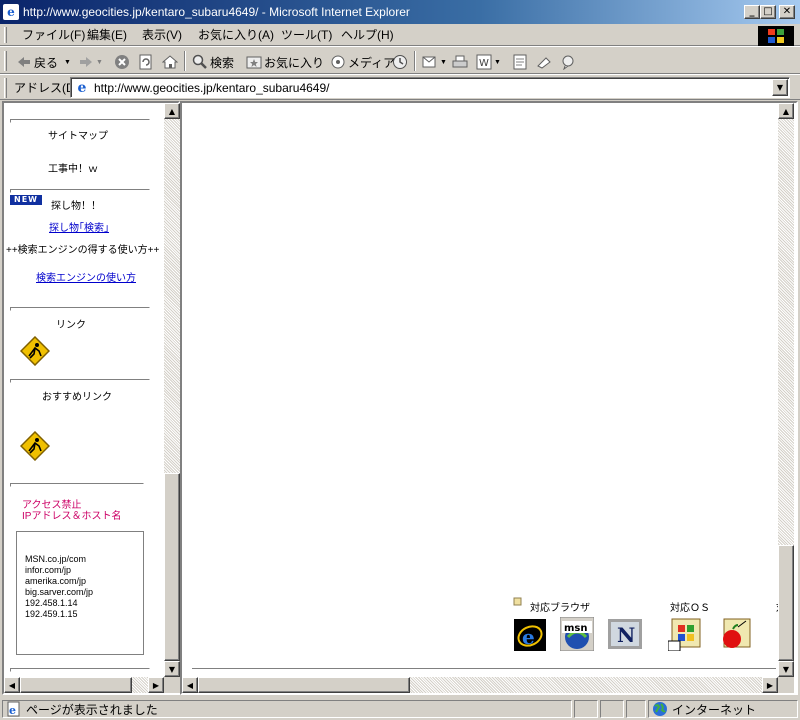  I want to click on supported-os-label: 対応ＯＳ, so click(690, 608).